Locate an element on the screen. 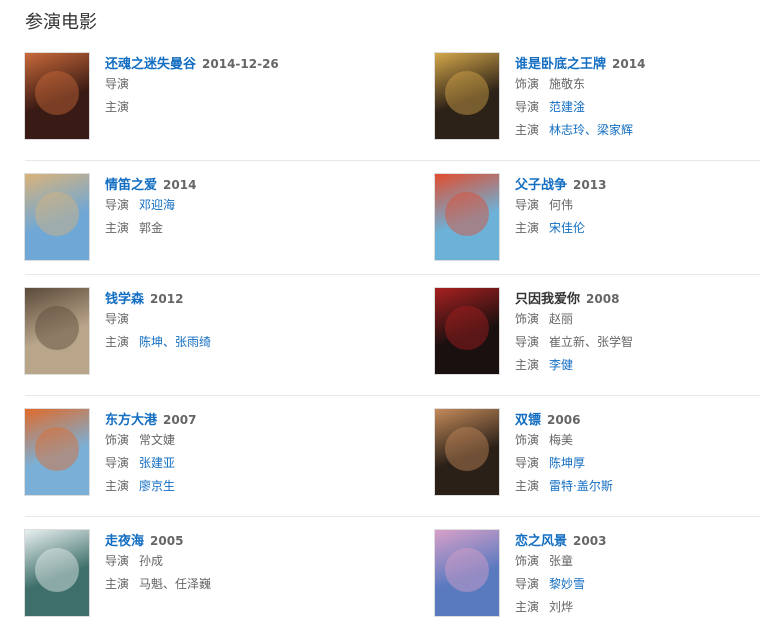 The height and width of the screenshot is (635, 760). person-link: 黎妙雪 is located at coordinates (567, 584).